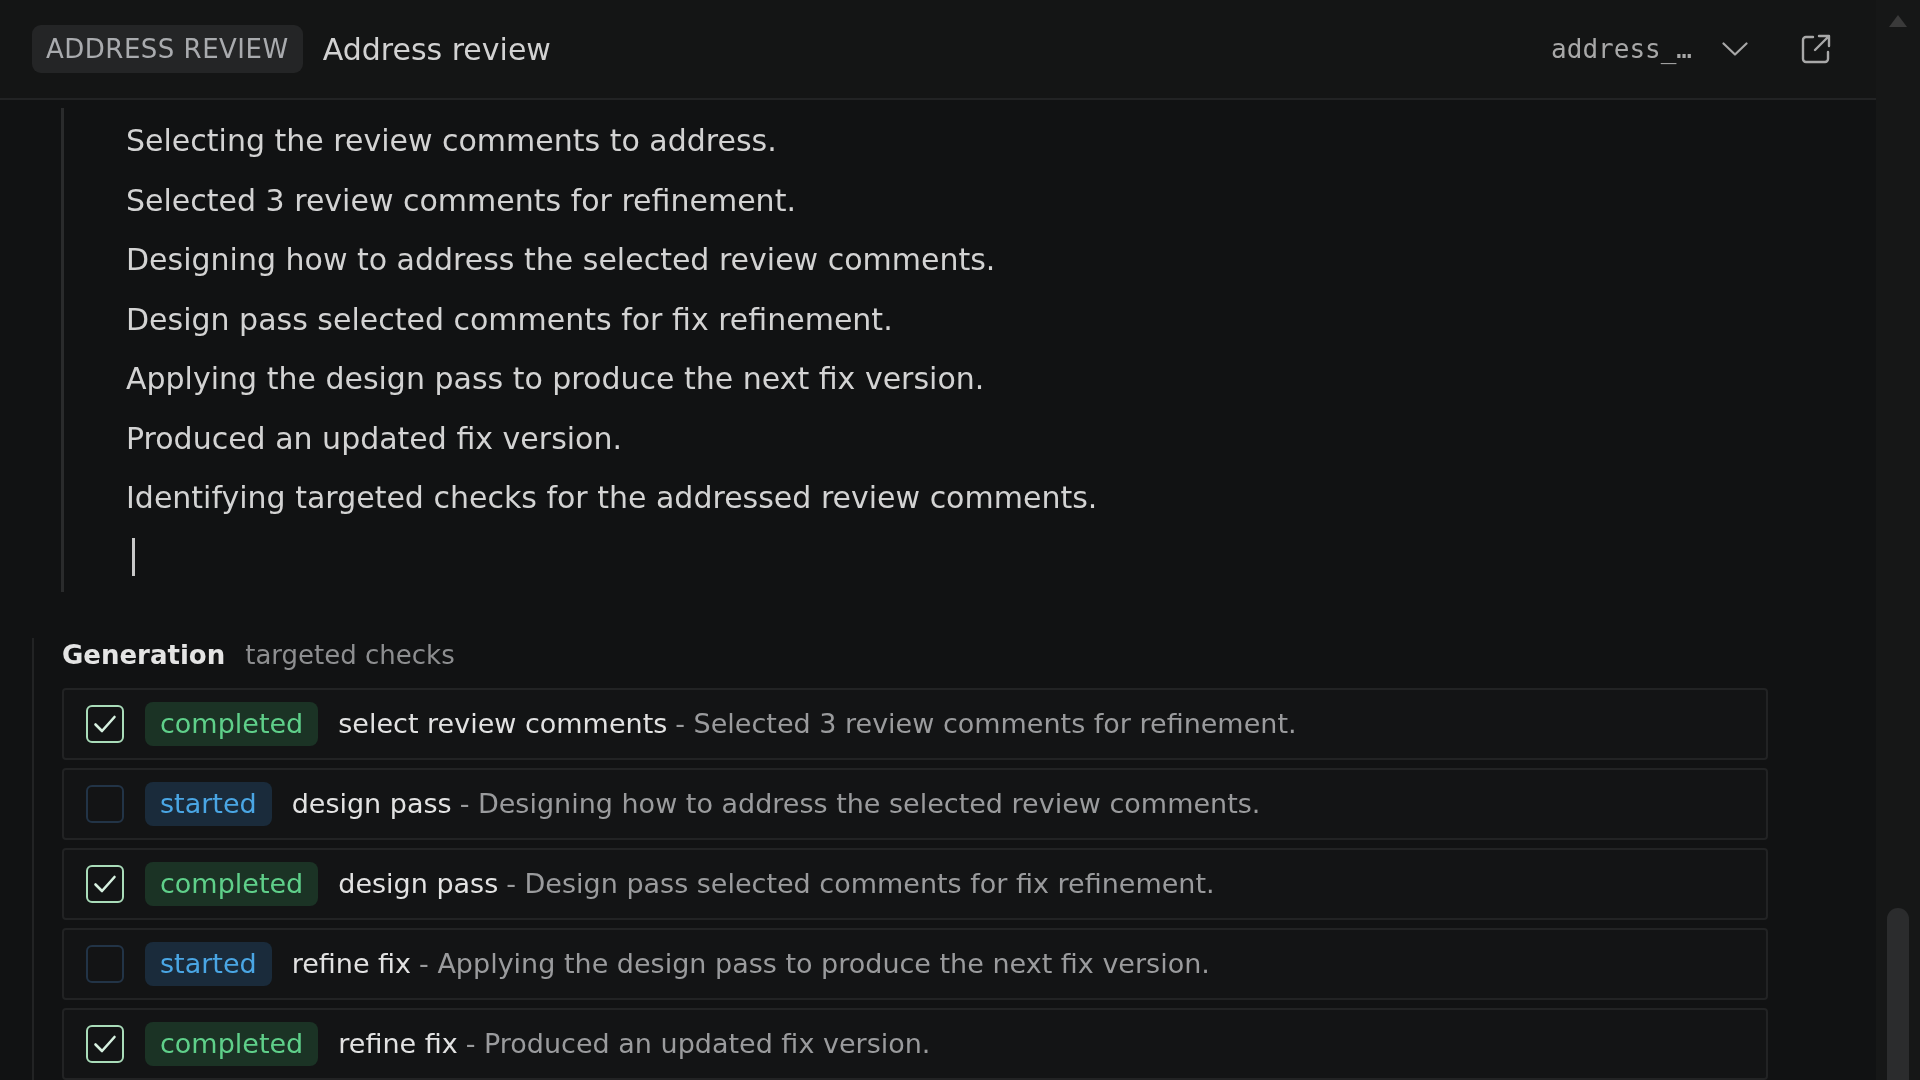 The image size is (1920, 1080). What do you see at coordinates (561, 260) in the screenshot?
I see `log-line: Designing how to address the selected review comments.` at bounding box center [561, 260].